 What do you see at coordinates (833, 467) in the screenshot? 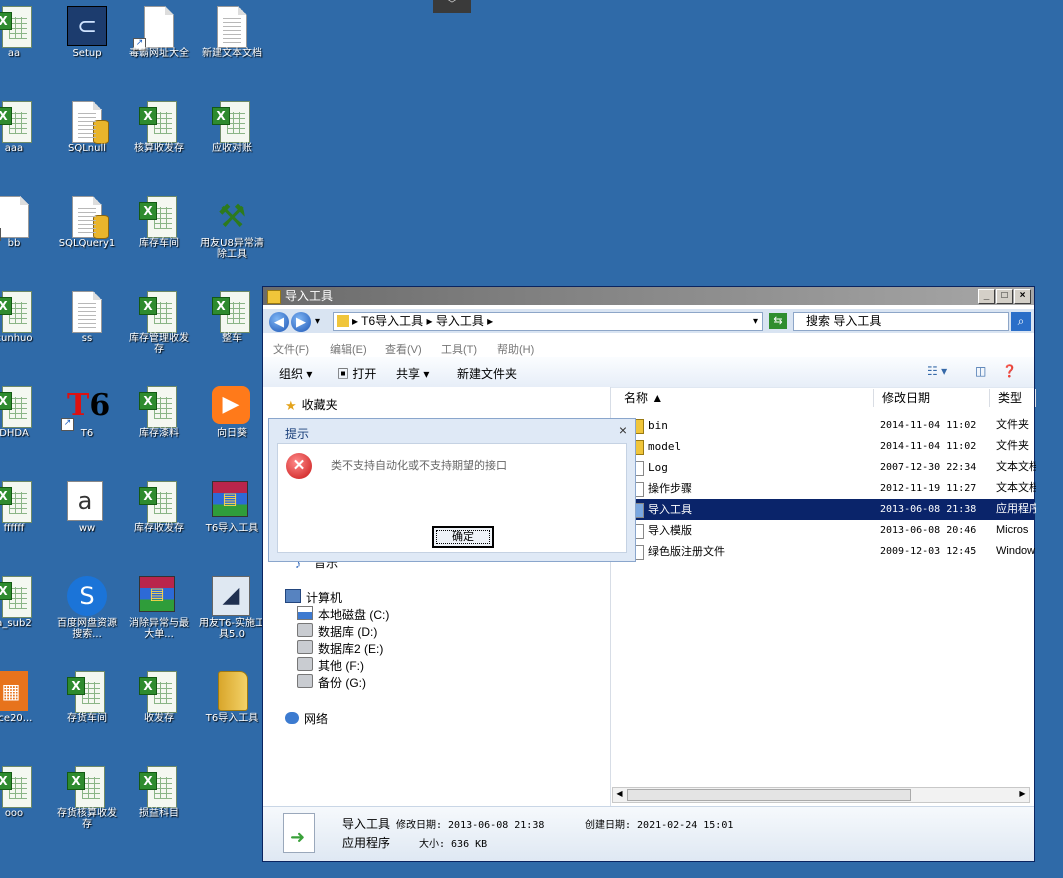
I see `file-row: Log 2007-12-30 22:34 文本文档` at bounding box center [833, 467].